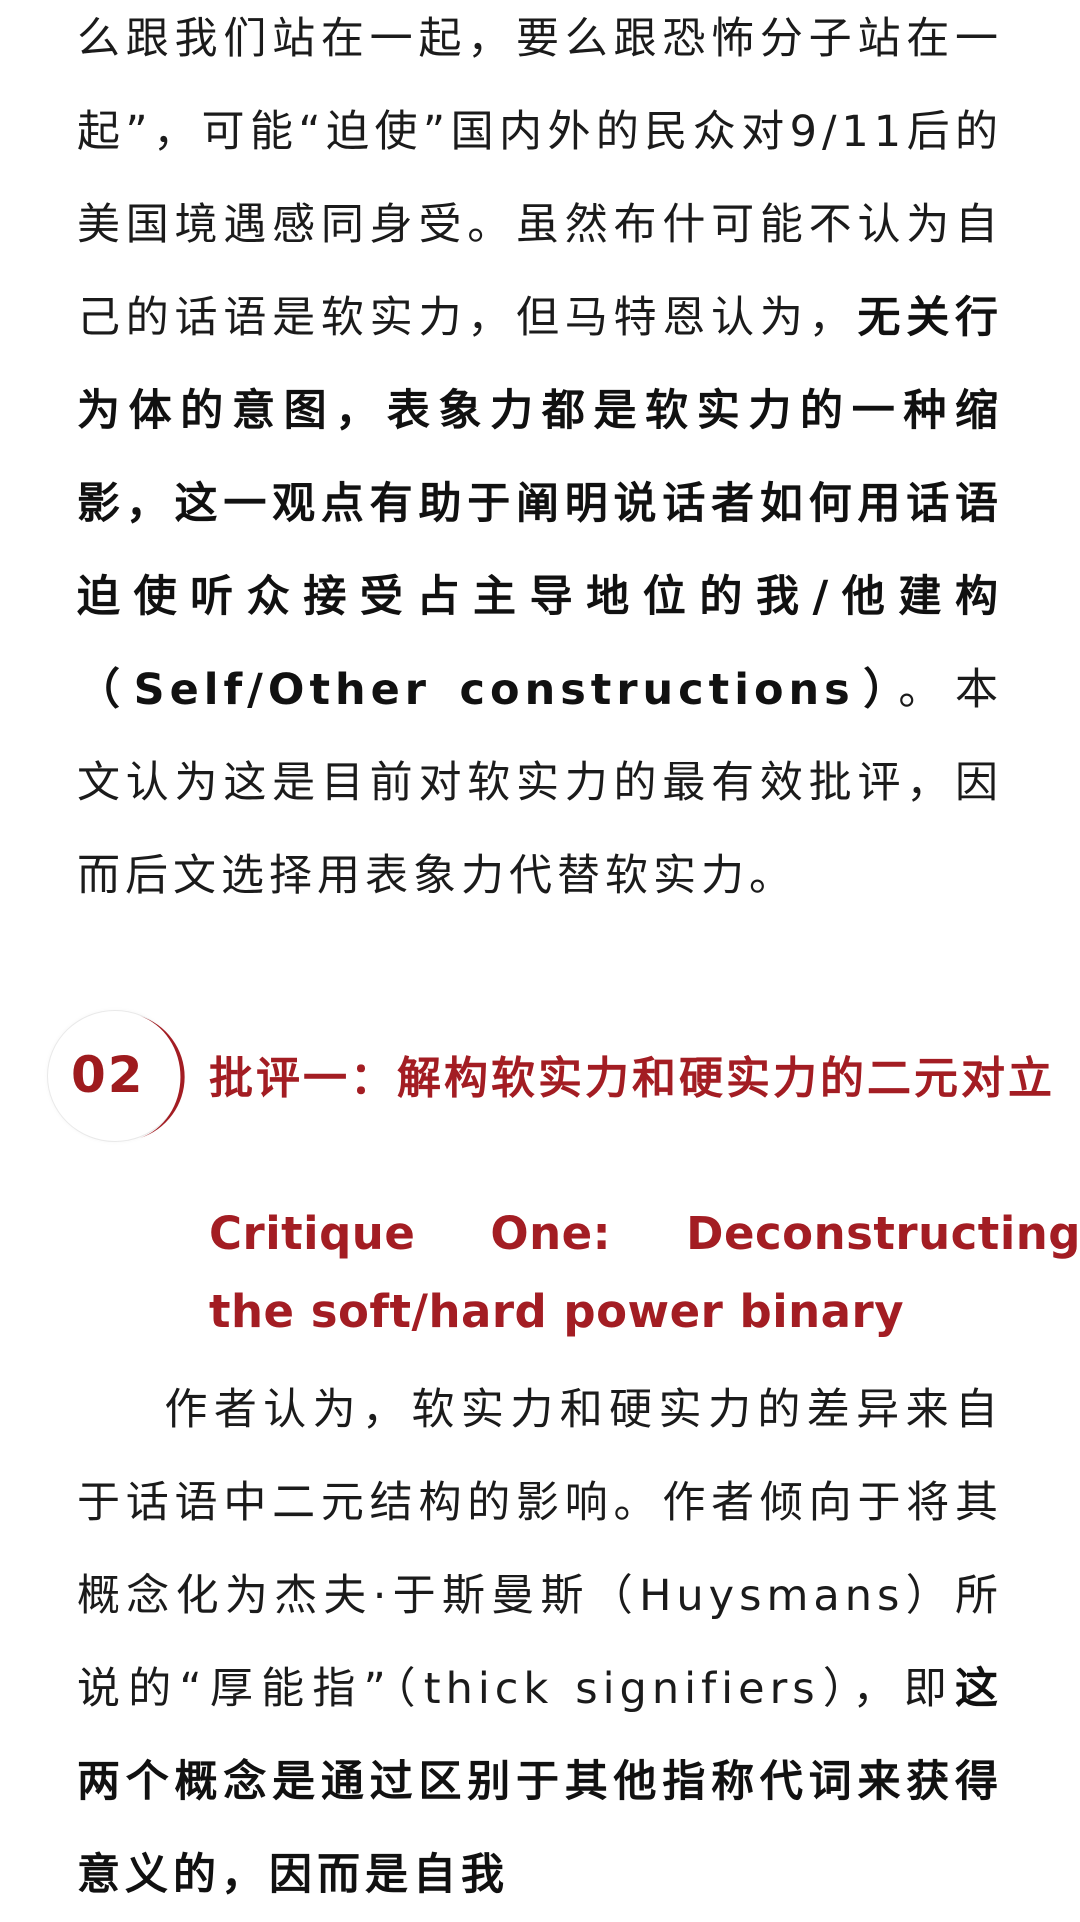  What do you see at coordinates (644, 1233) in the screenshot?
I see `section-title-en-line1: Critique One: Deconstructing` at bounding box center [644, 1233].